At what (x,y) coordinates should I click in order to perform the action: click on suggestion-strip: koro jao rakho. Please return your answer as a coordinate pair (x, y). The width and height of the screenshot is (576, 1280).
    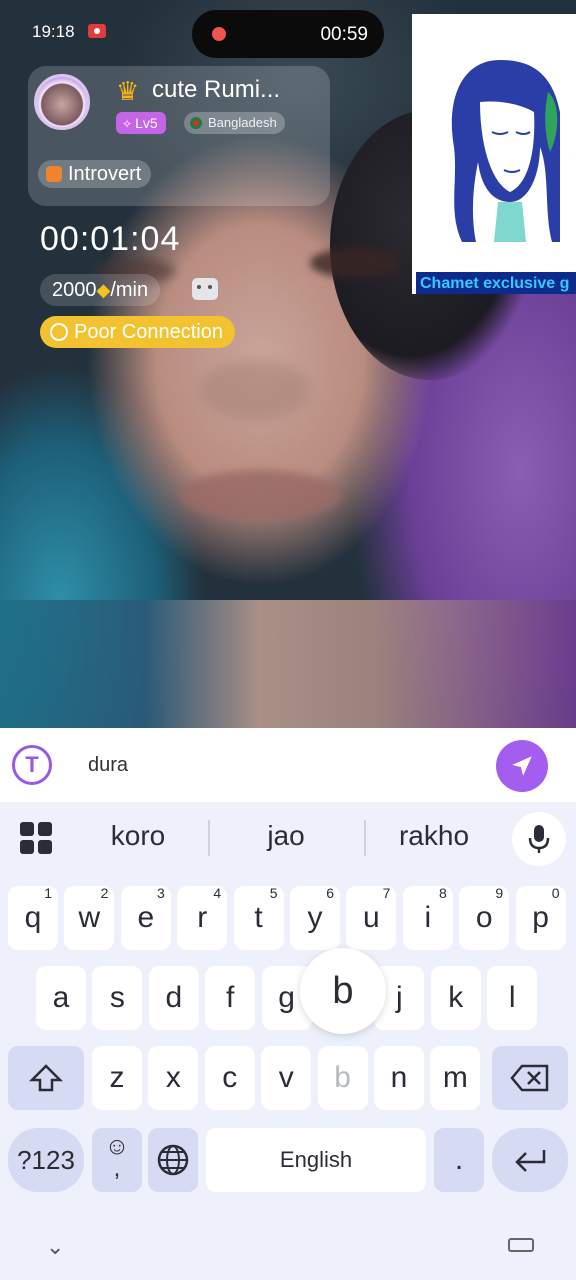
    Looking at the image, I should click on (288, 839).